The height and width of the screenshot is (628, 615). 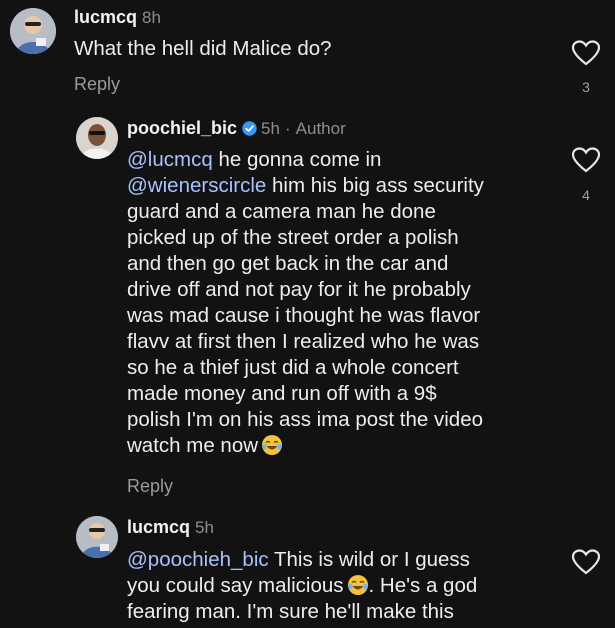 I want to click on comment-line: polish I'm on his ass ima post the video, so click(x=305, y=419).